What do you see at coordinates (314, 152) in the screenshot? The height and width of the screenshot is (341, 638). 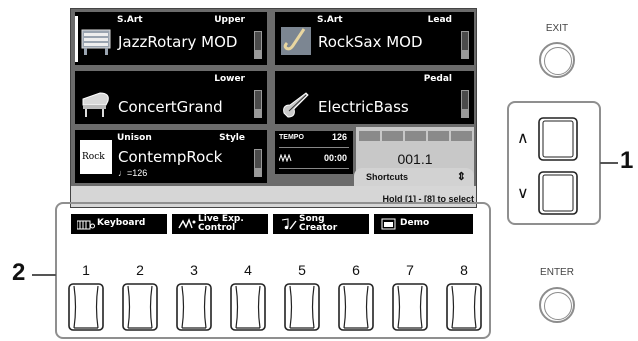 I see `tempo-display: TEMPO 126 00:00` at bounding box center [314, 152].